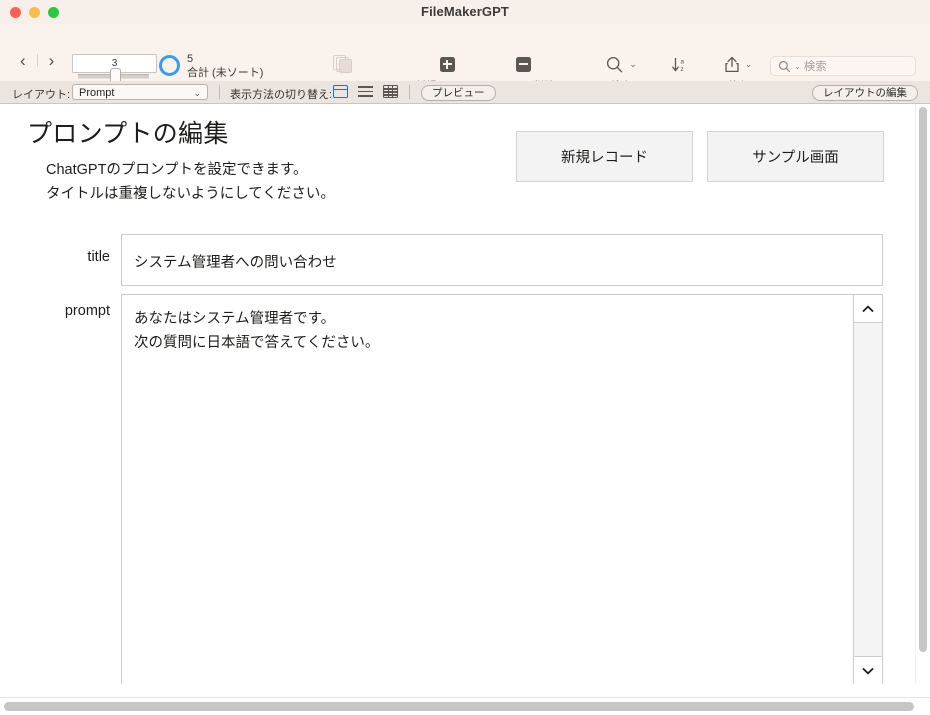  What do you see at coordinates (98, 257) in the screenshot?
I see `title-field-label: title` at bounding box center [98, 257].